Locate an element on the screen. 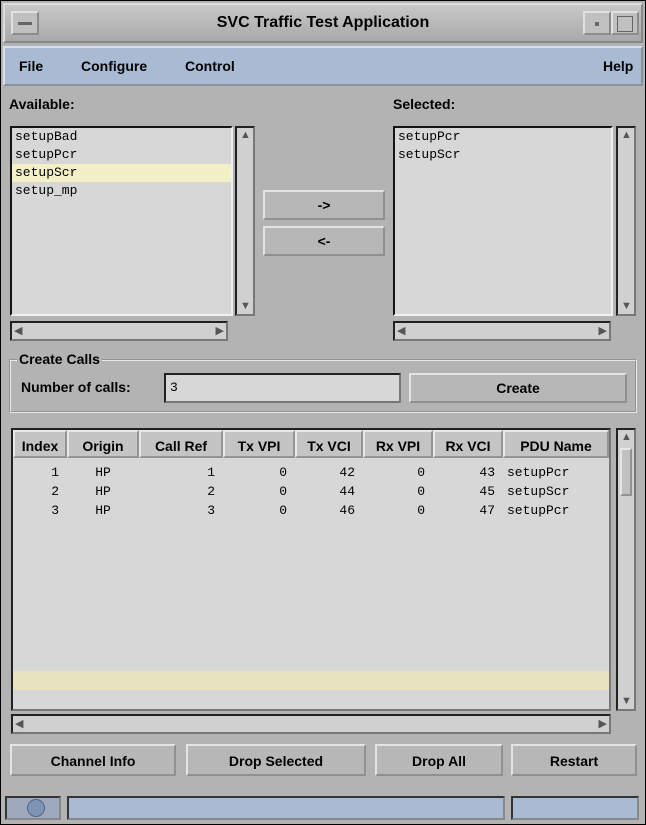 This screenshot has width=646, height=825. column-header: Tx VPI is located at coordinates (259, 444).